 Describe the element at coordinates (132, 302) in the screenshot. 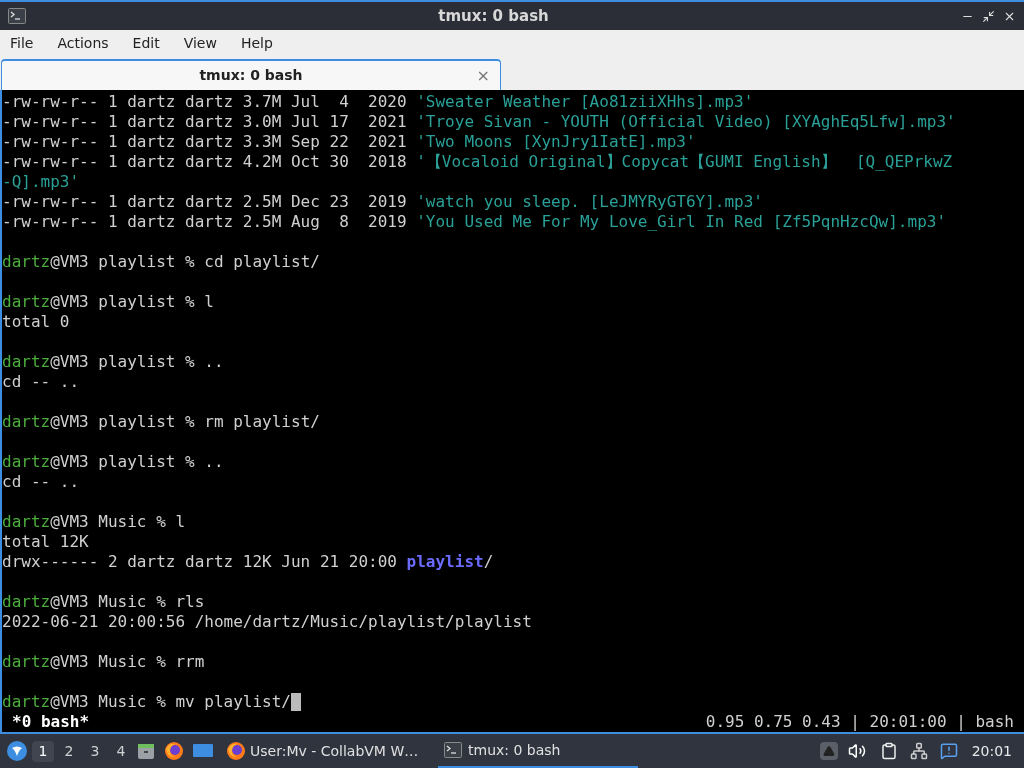

I see `terminal-text: @VM3 playlist % l` at that location.